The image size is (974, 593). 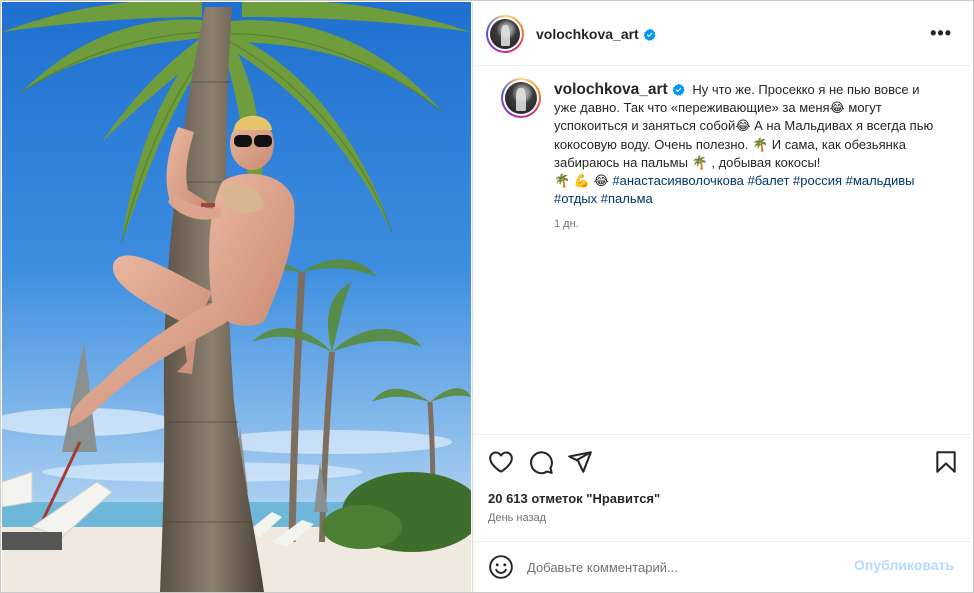 I want to click on comment-bar: Опубликовать, so click(x=723, y=566).